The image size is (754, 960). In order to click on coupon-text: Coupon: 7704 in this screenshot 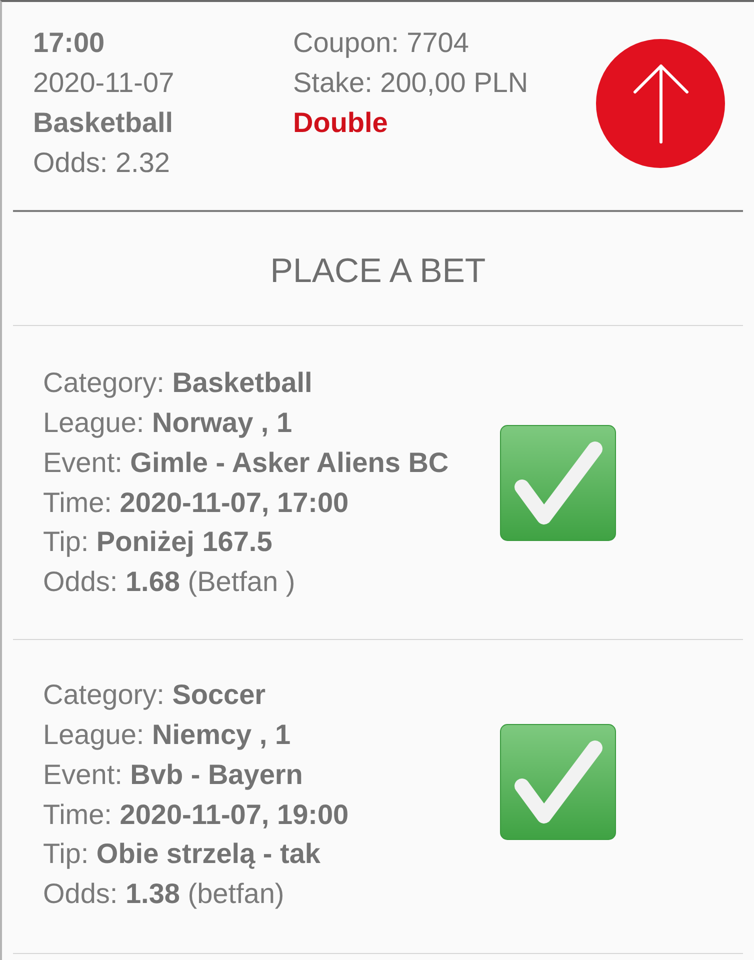, I will do `click(381, 43)`.